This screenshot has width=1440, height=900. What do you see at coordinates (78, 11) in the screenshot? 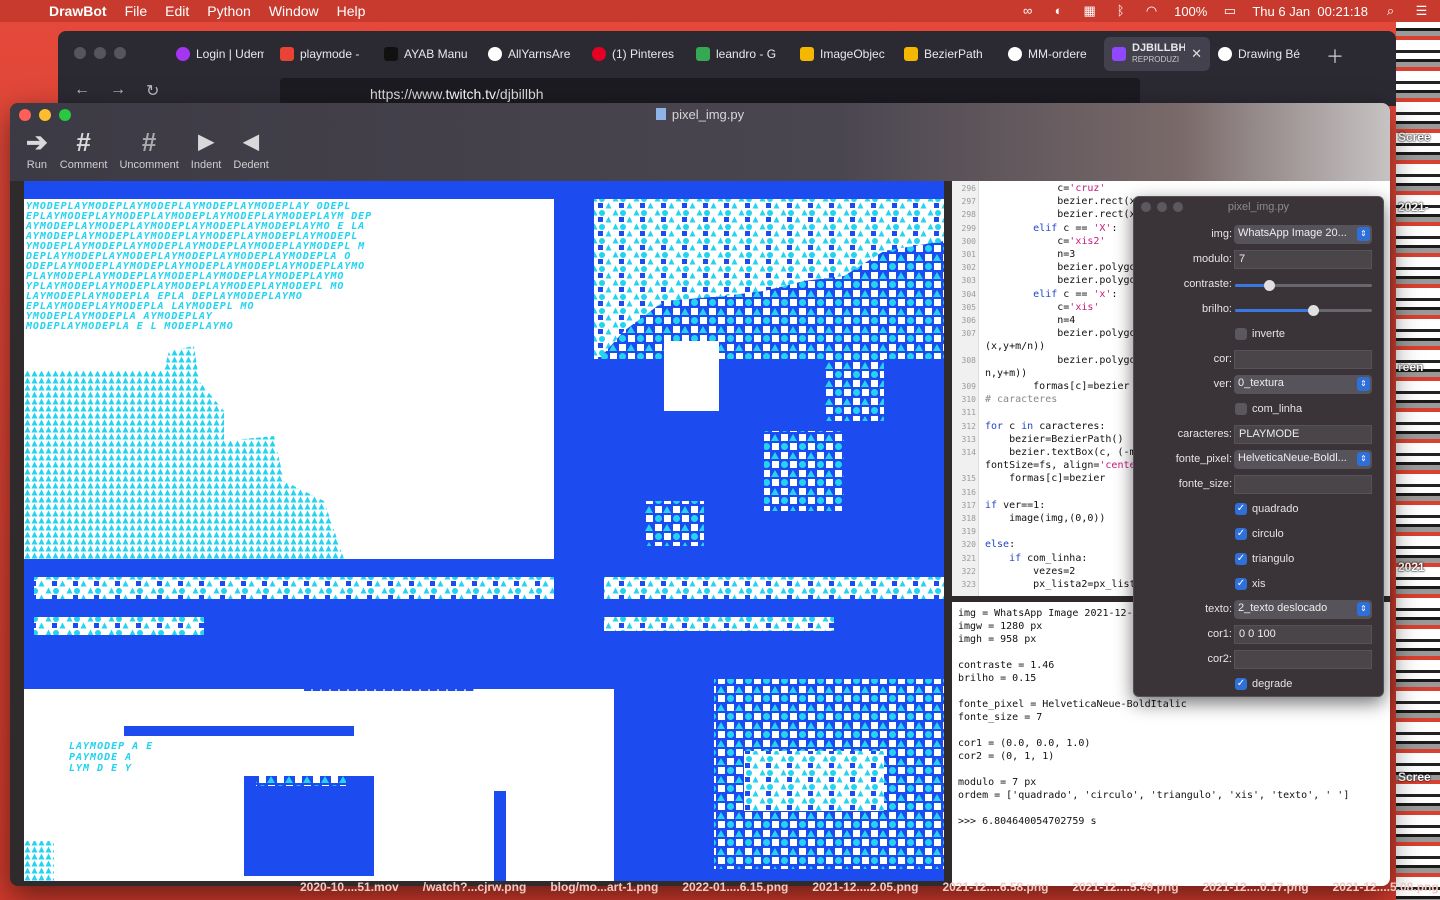
I see `menu-app: DrawBot` at bounding box center [78, 11].